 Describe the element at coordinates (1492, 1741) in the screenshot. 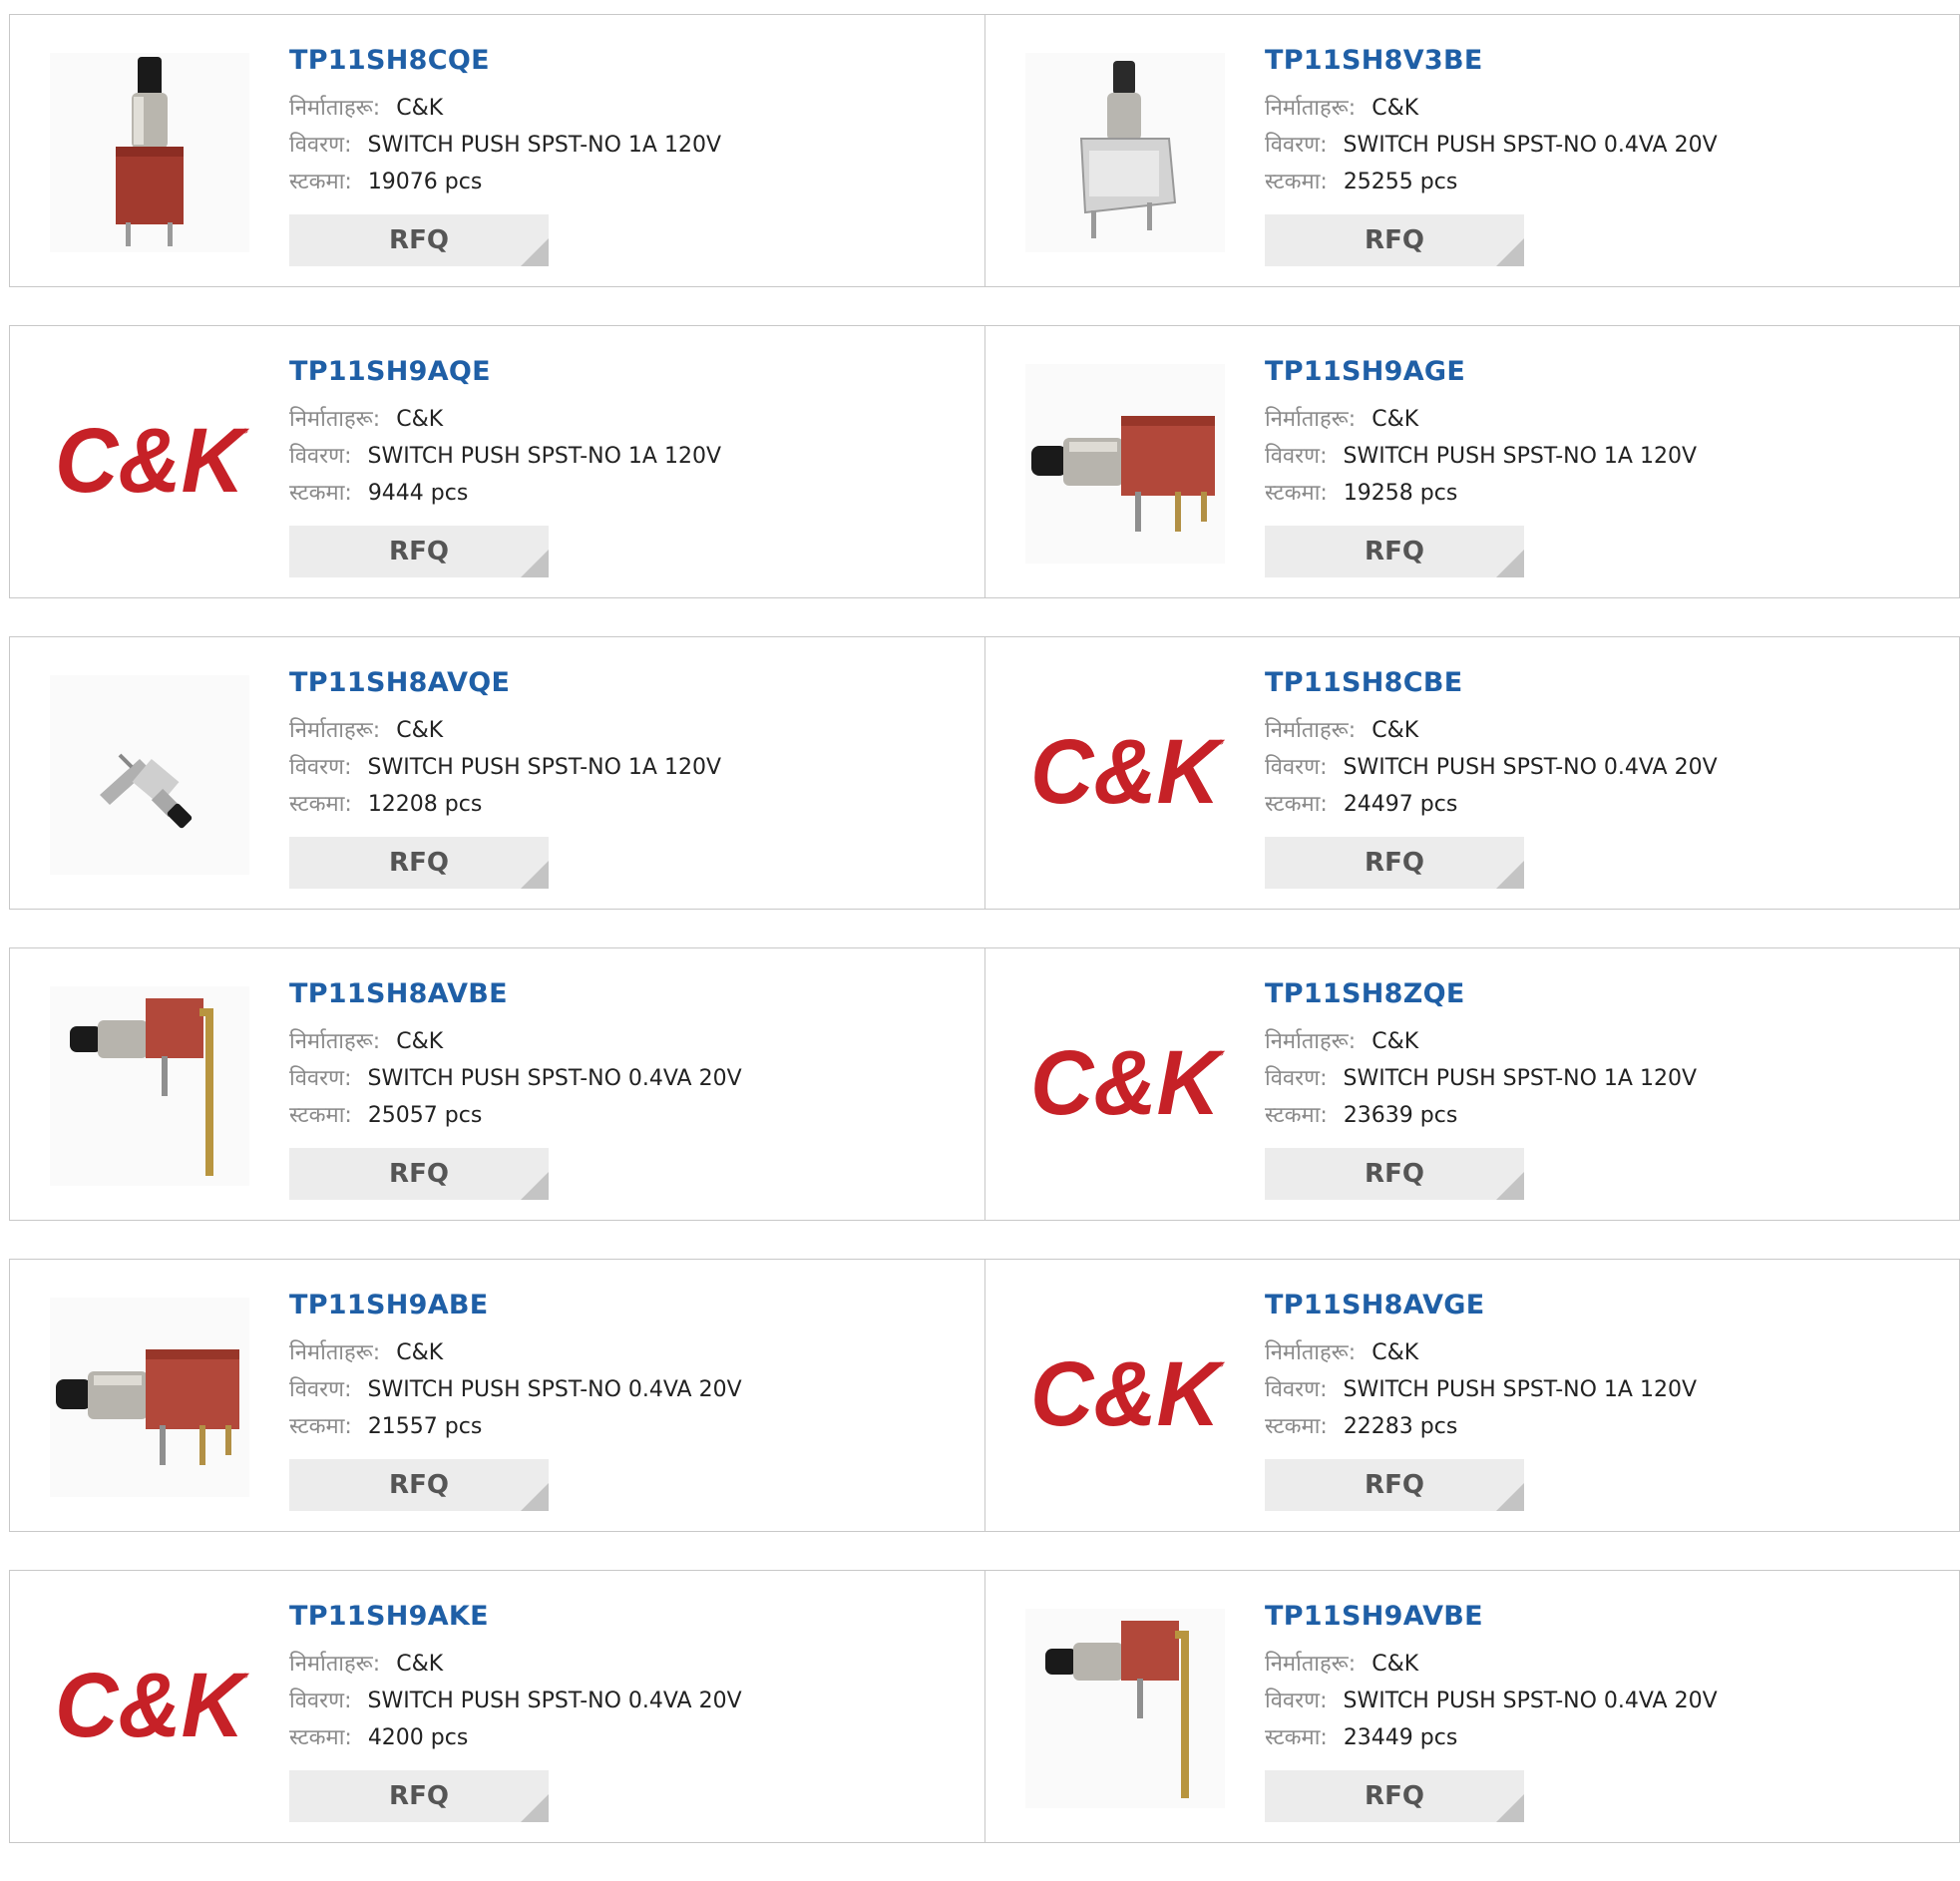

I see `stock-row: स्टकमा: 23449 pcs` at that location.